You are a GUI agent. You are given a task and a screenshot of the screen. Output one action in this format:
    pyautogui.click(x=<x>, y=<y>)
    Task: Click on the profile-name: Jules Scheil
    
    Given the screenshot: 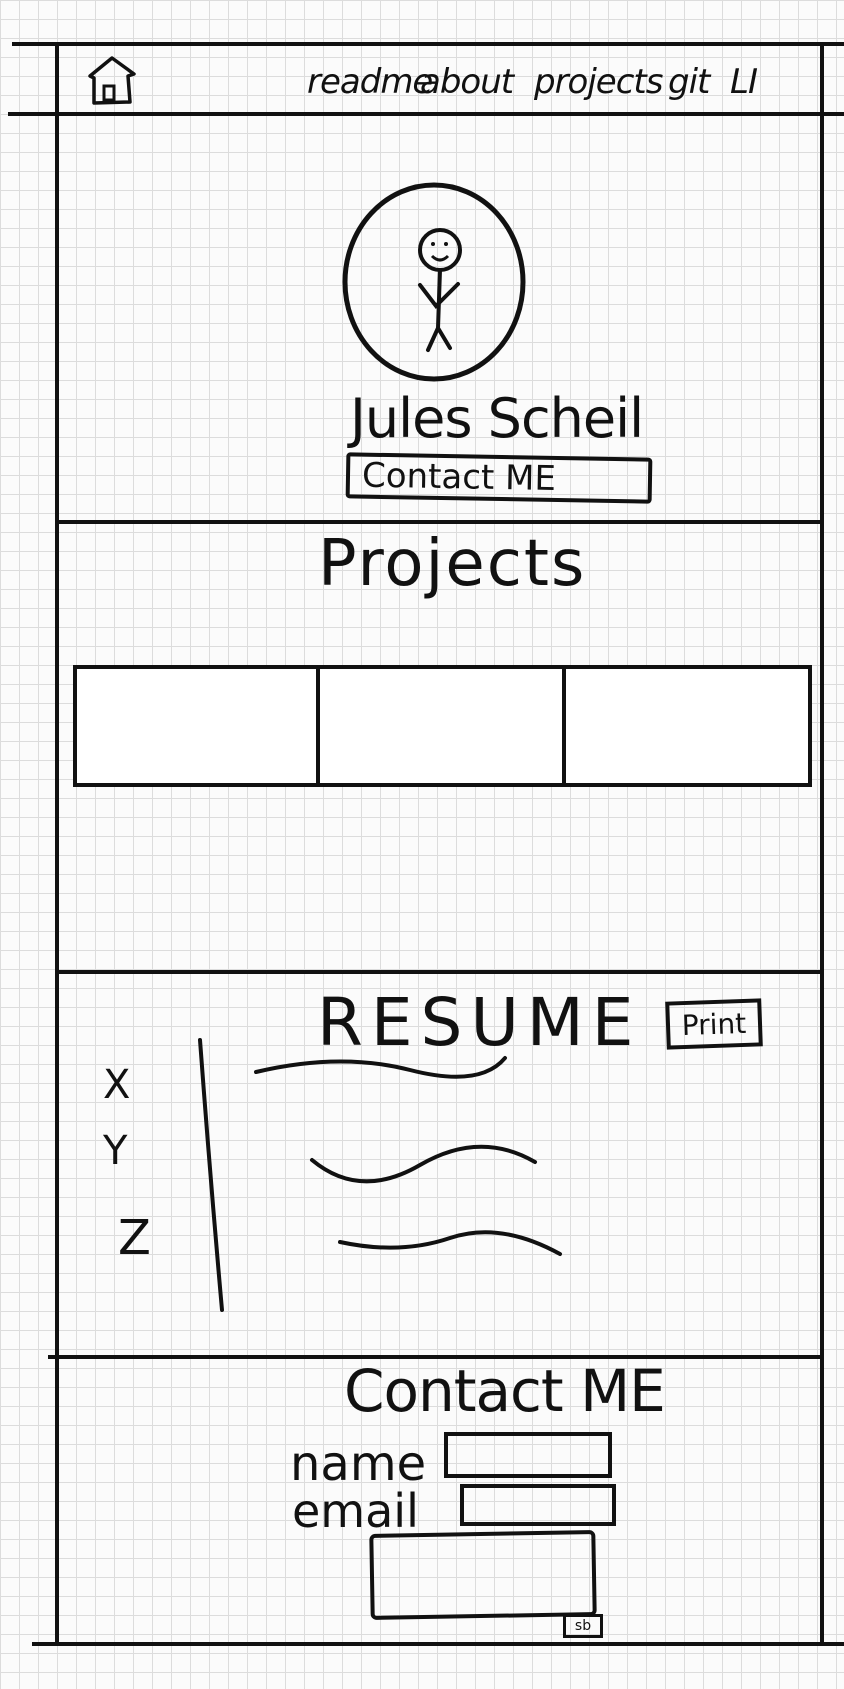 What is the action you would take?
    pyautogui.click(x=497, y=418)
    